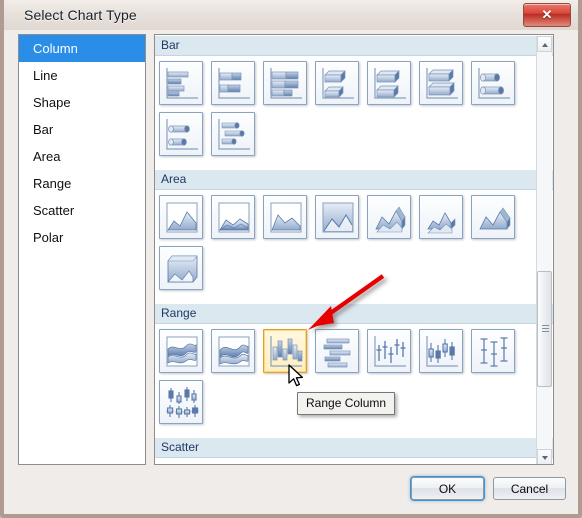 This screenshot has height=518, width=582. Describe the element at coordinates (337, 83) in the screenshot. I see `bar-3d-clustered-icon` at that location.